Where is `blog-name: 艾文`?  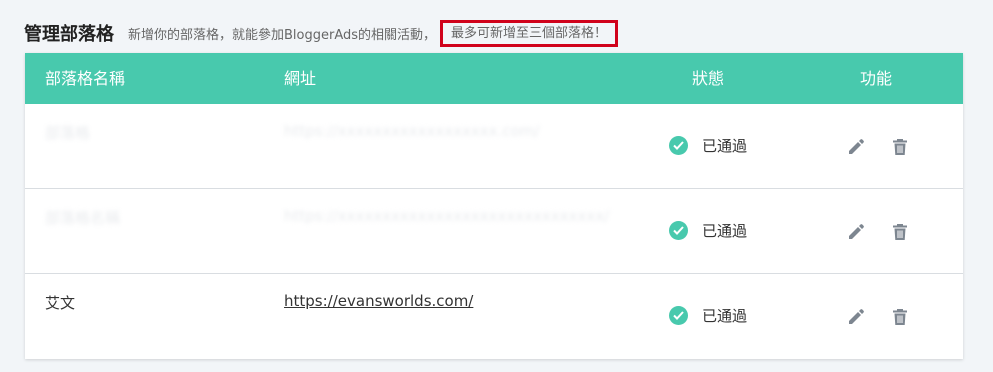
blog-name: 艾文 is located at coordinates (60, 303).